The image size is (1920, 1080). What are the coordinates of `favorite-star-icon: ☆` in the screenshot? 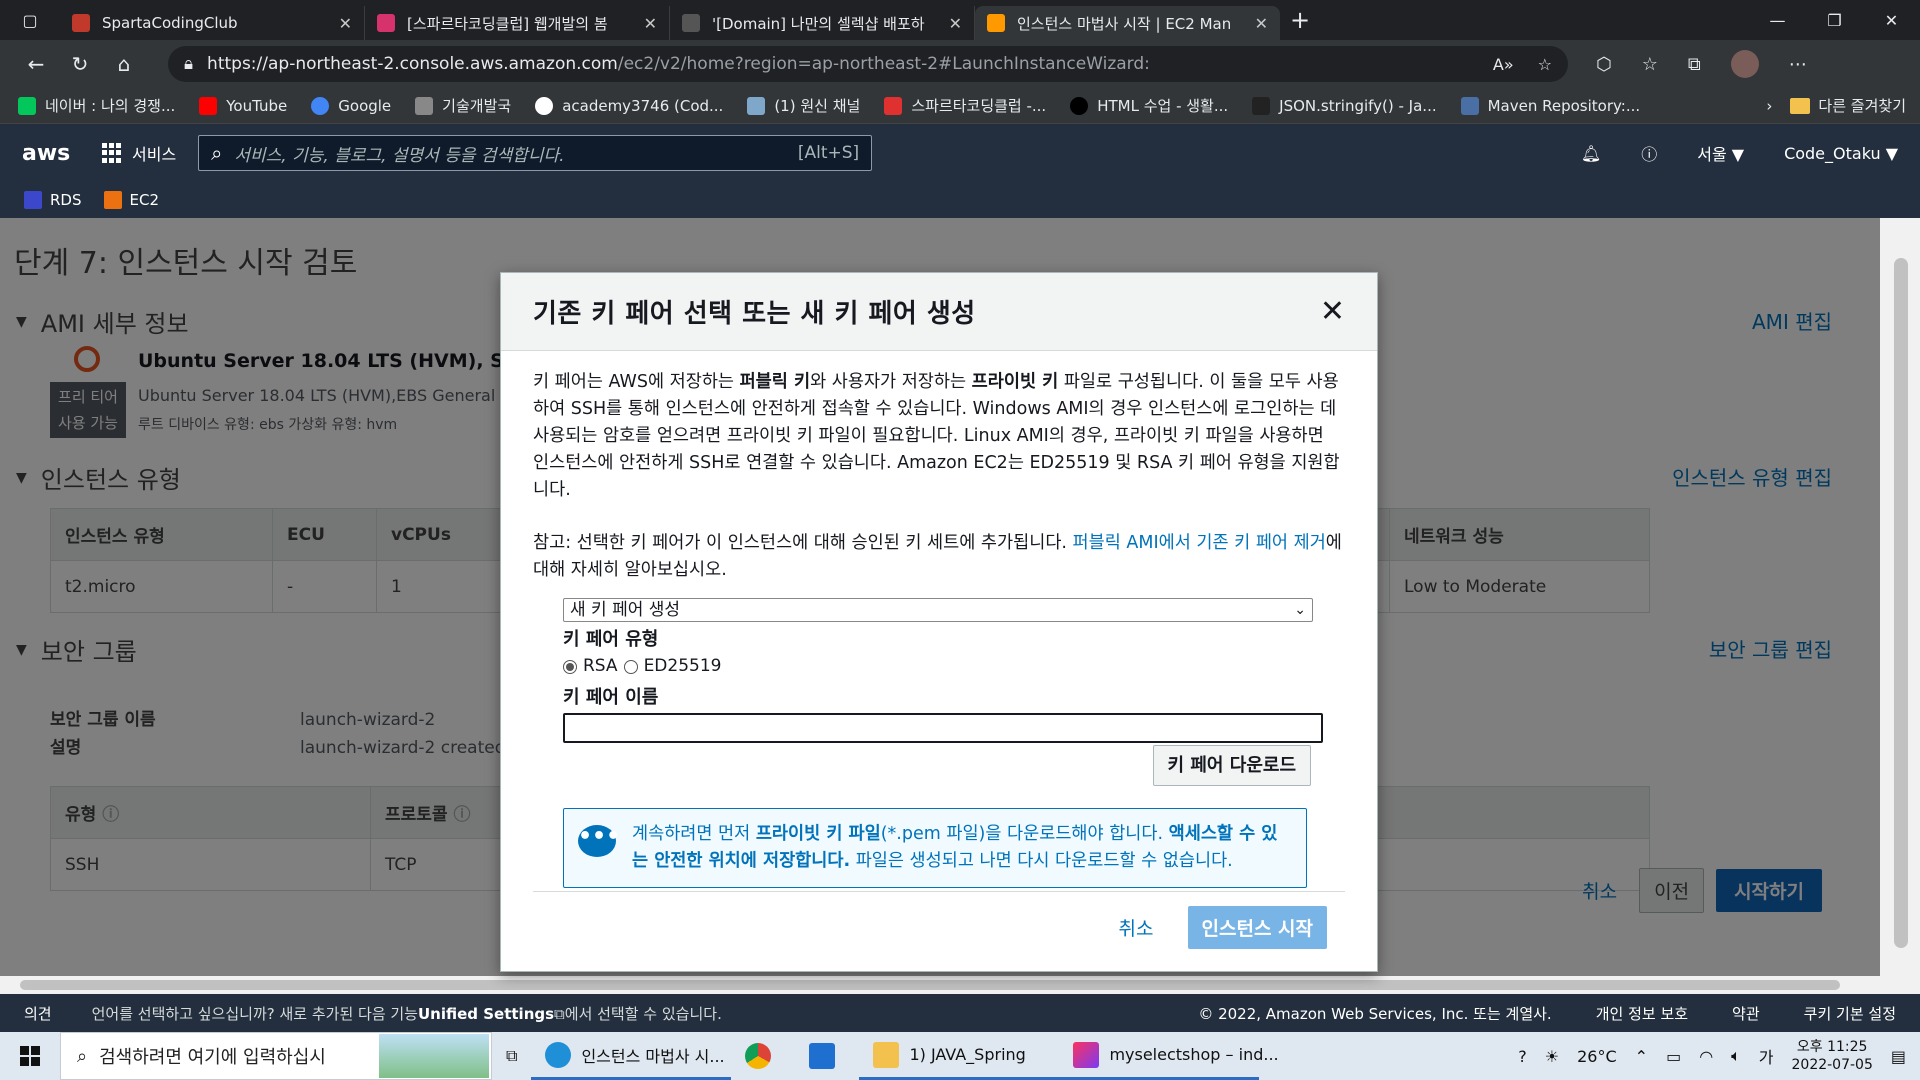 It's located at (1545, 64).